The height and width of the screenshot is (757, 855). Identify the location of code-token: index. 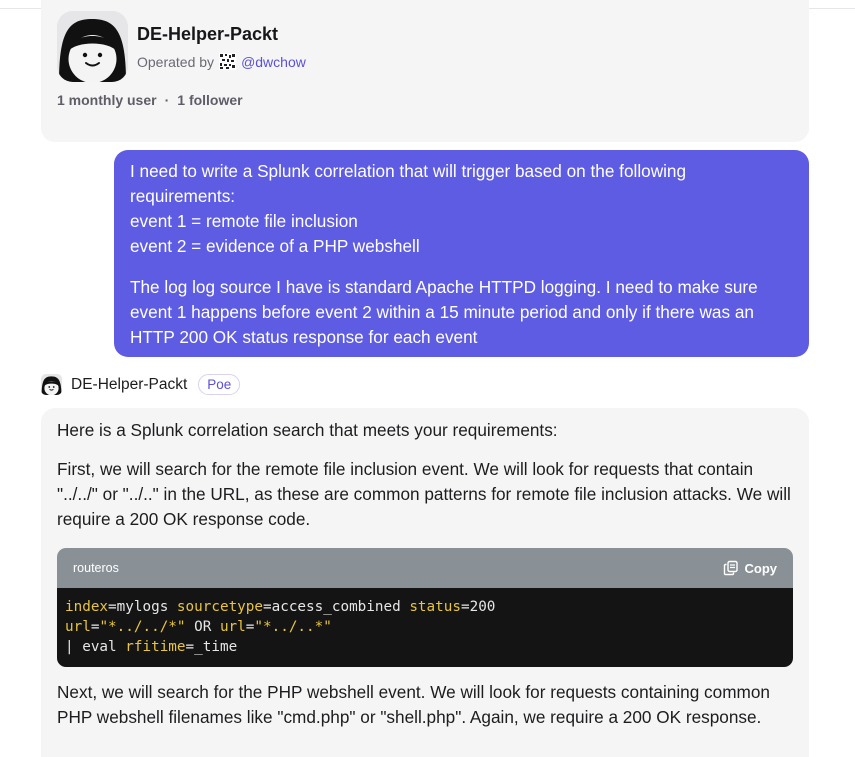
(87, 607).